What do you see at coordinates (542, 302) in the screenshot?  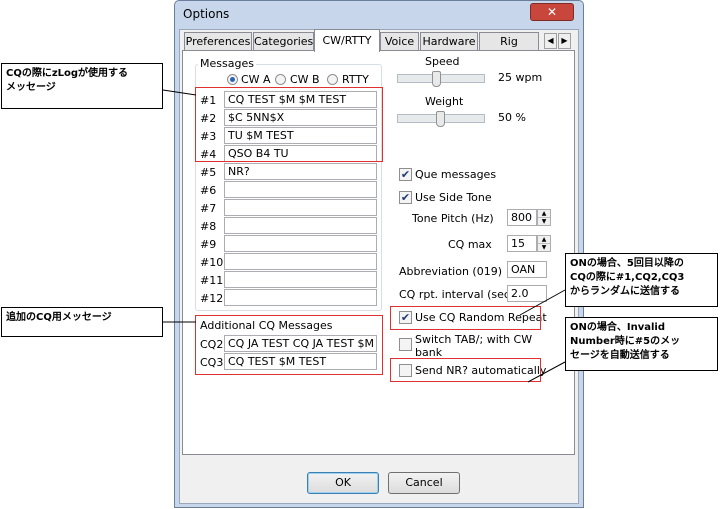 I see `connector-random-repeat` at bounding box center [542, 302].